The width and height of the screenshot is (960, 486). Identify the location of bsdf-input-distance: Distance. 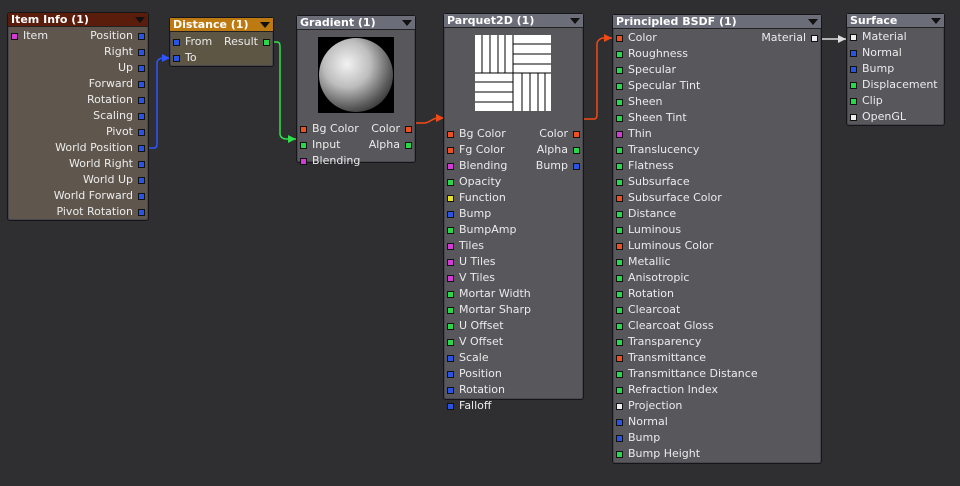
(717, 214).